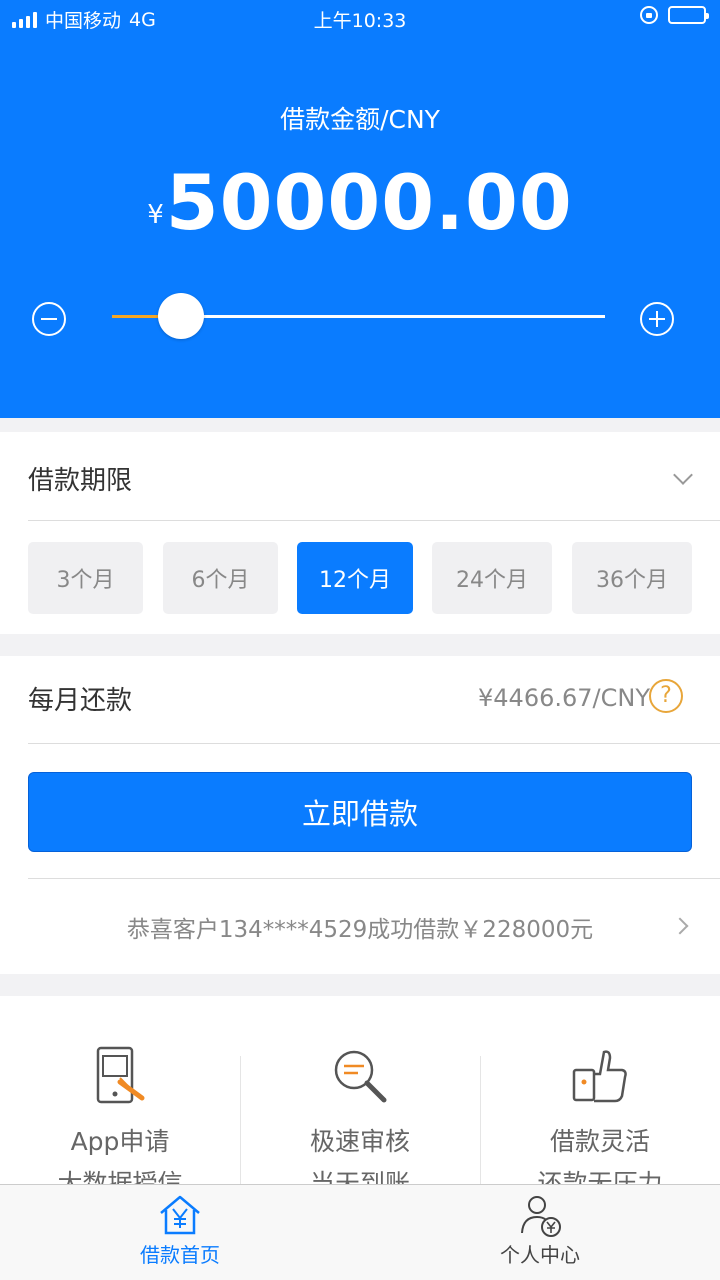 The width and height of the screenshot is (720, 1280). I want to click on increase-amount-button, so click(657, 319).